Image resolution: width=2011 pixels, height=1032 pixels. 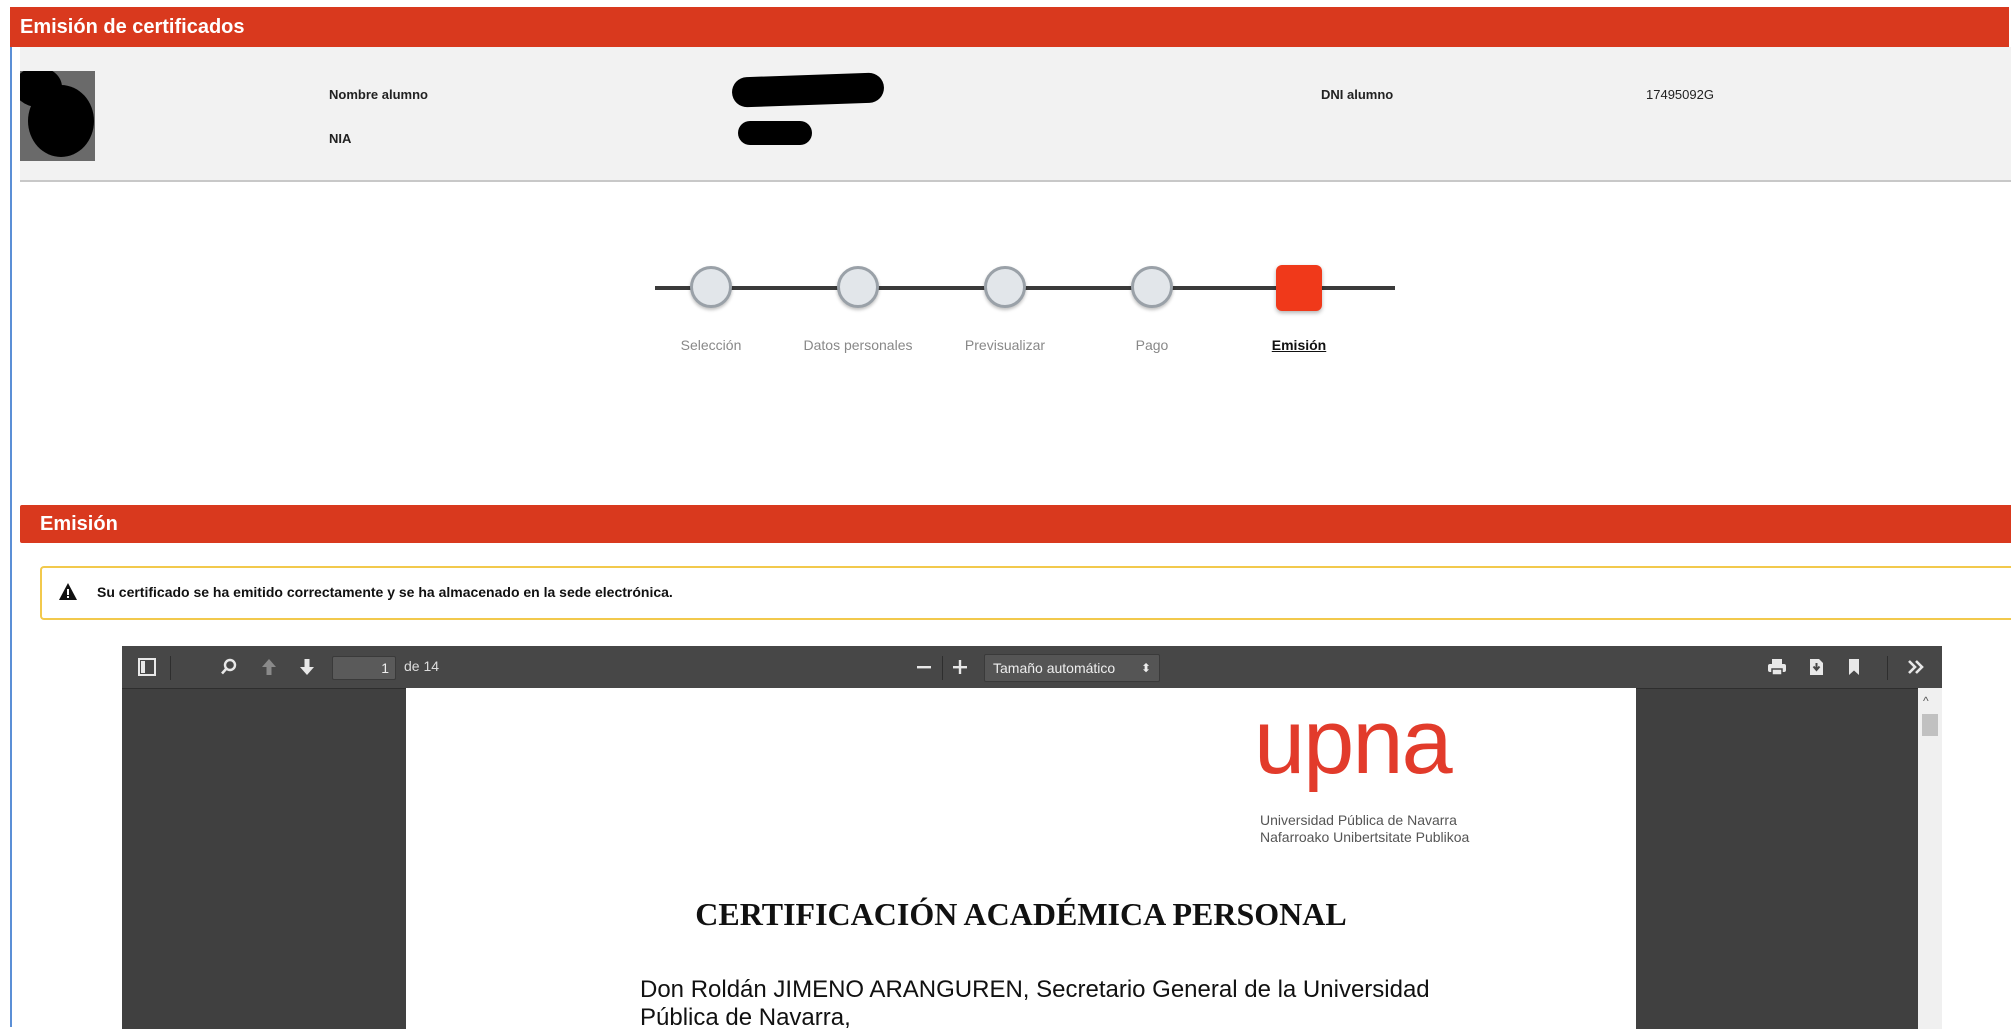 What do you see at coordinates (307, 667) in the screenshot?
I see `next-page-icon` at bounding box center [307, 667].